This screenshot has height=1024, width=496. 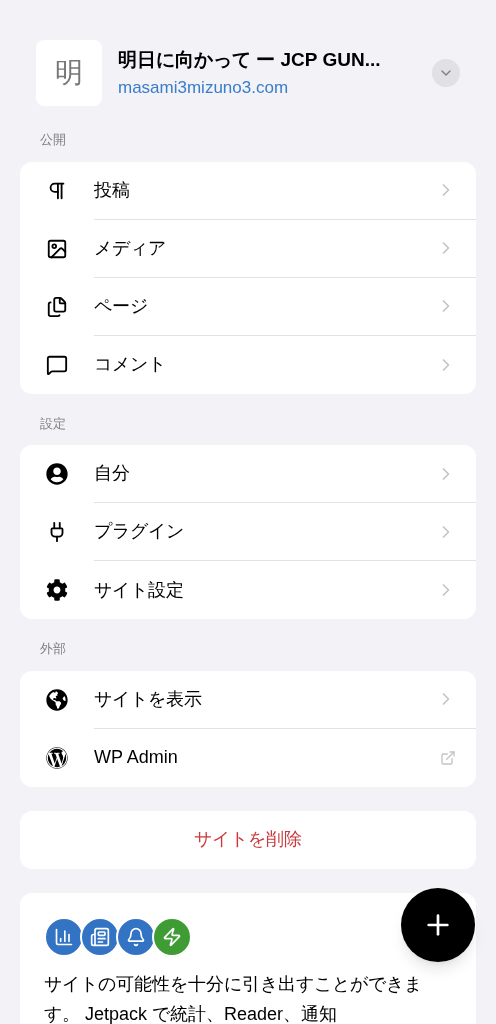 What do you see at coordinates (139, 590) in the screenshot?
I see `menu-label: サイト設定` at bounding box center [139, 590].